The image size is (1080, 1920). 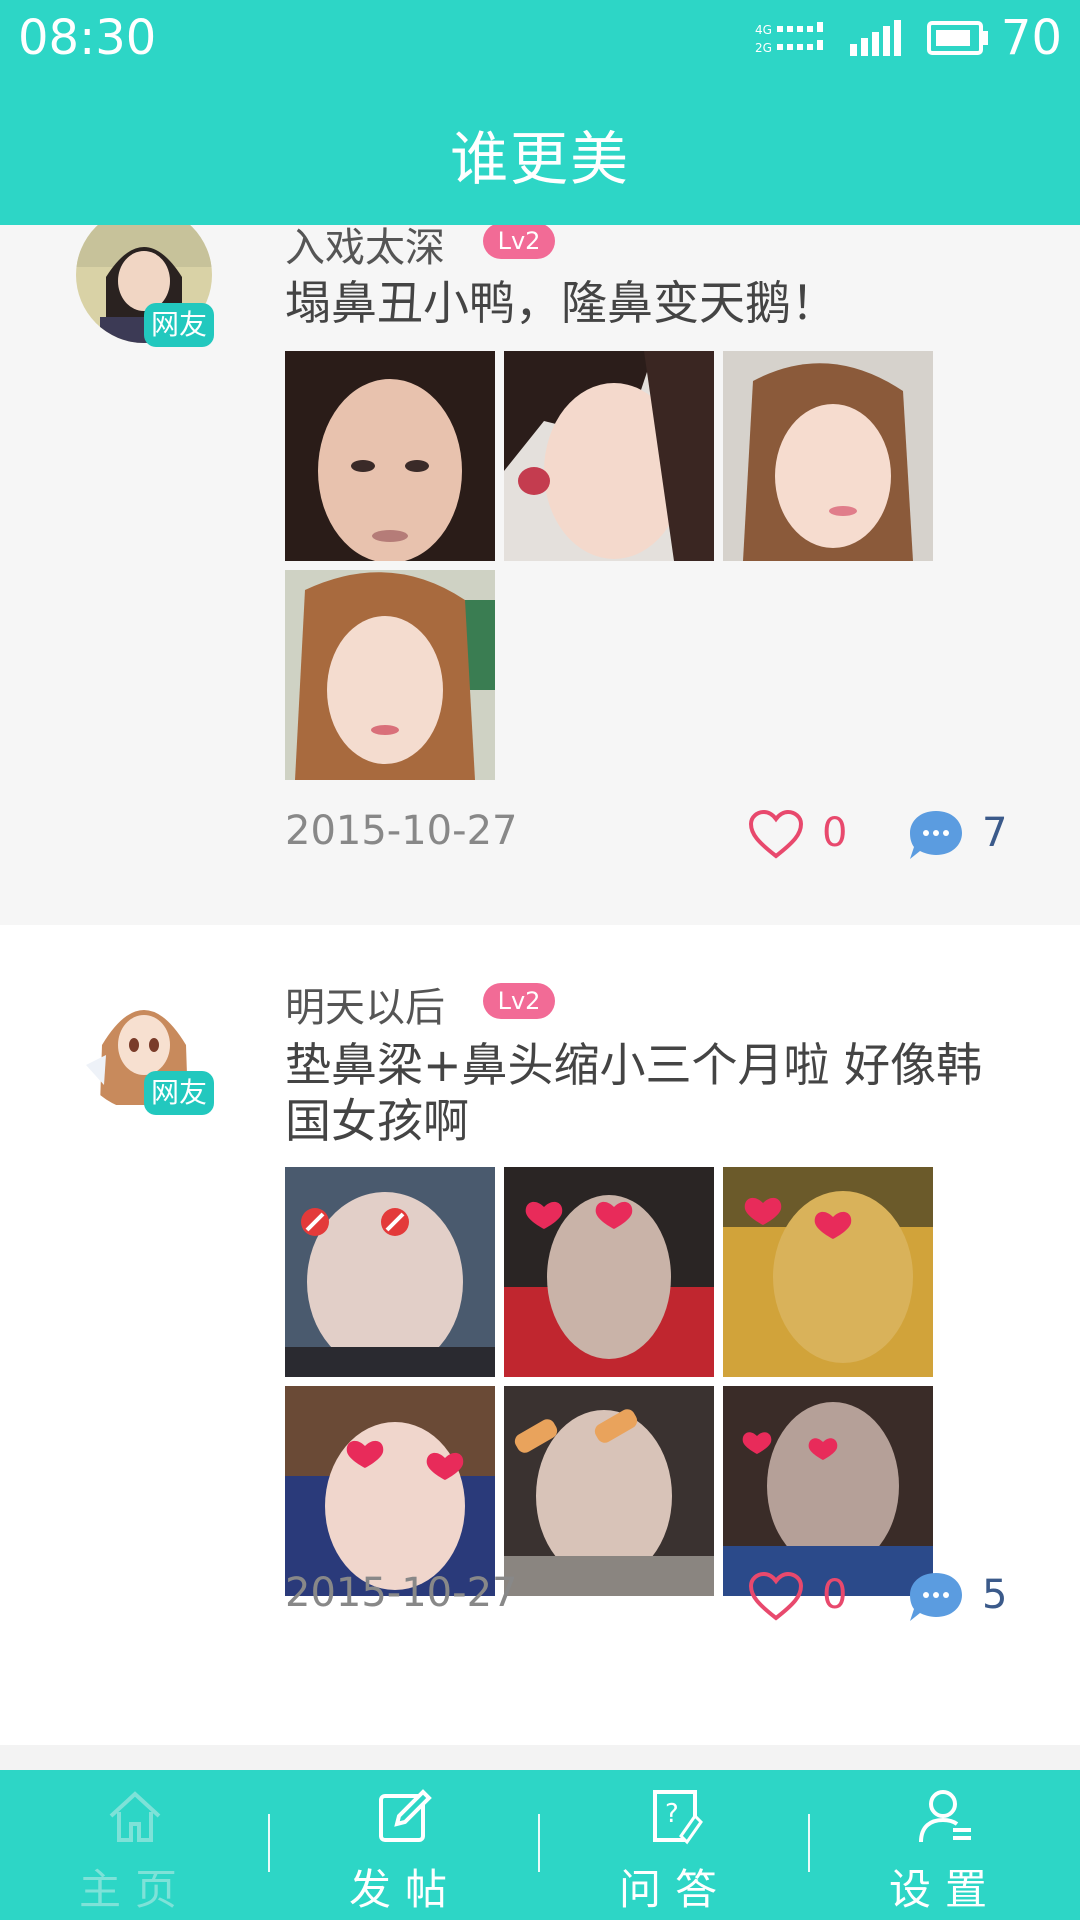 I want to click on post-separator, so click(x=540, y=1757).